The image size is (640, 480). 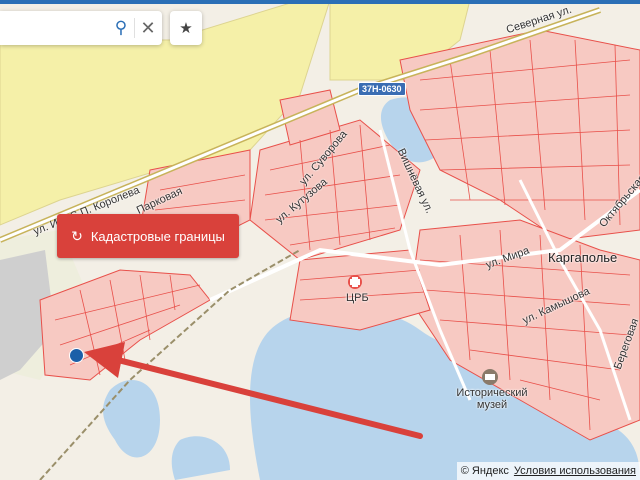 I want to click on map-attribution: © Яндекс Условия использования, so click(x=548, y=471).